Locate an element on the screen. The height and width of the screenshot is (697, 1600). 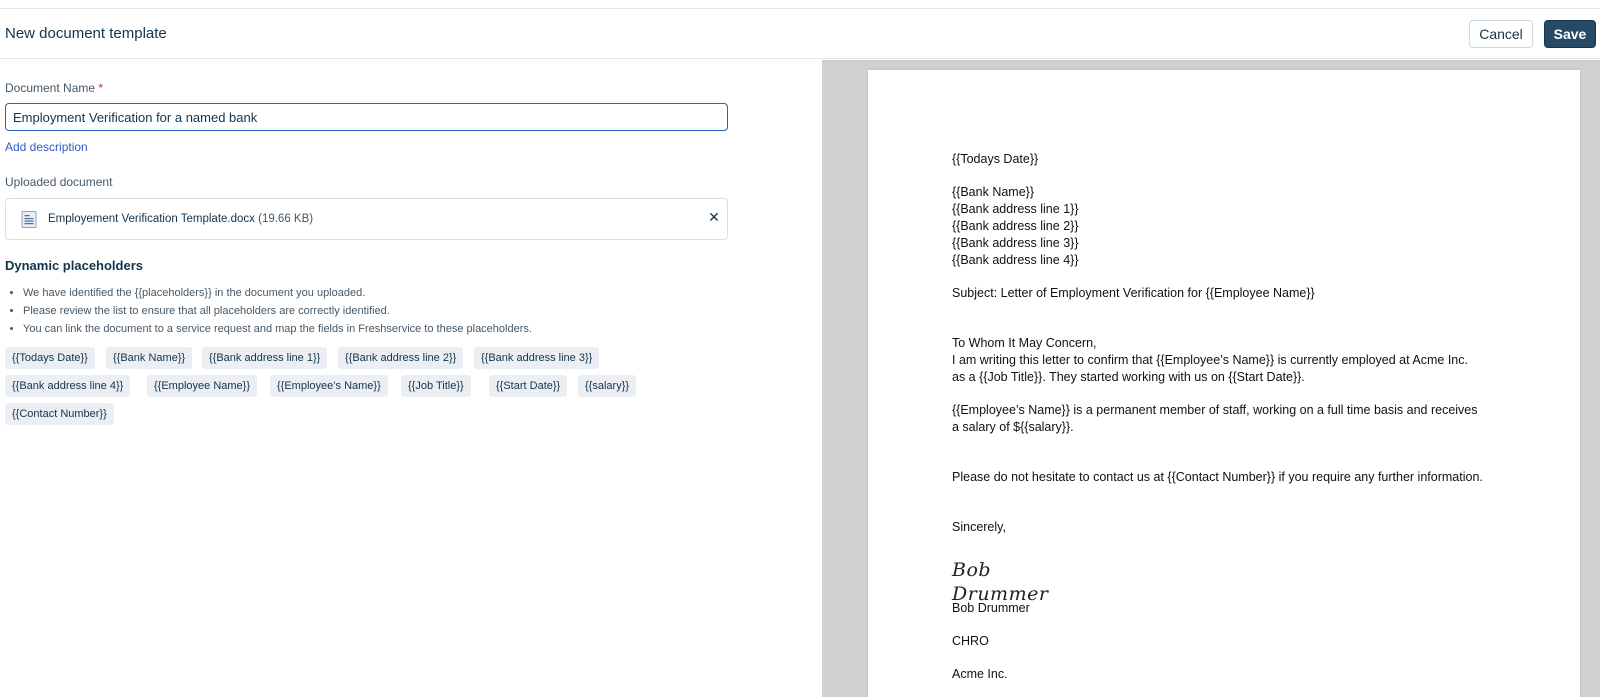
letter-bank-name: {{Bank Name}} is located at coordinates (993, 192).